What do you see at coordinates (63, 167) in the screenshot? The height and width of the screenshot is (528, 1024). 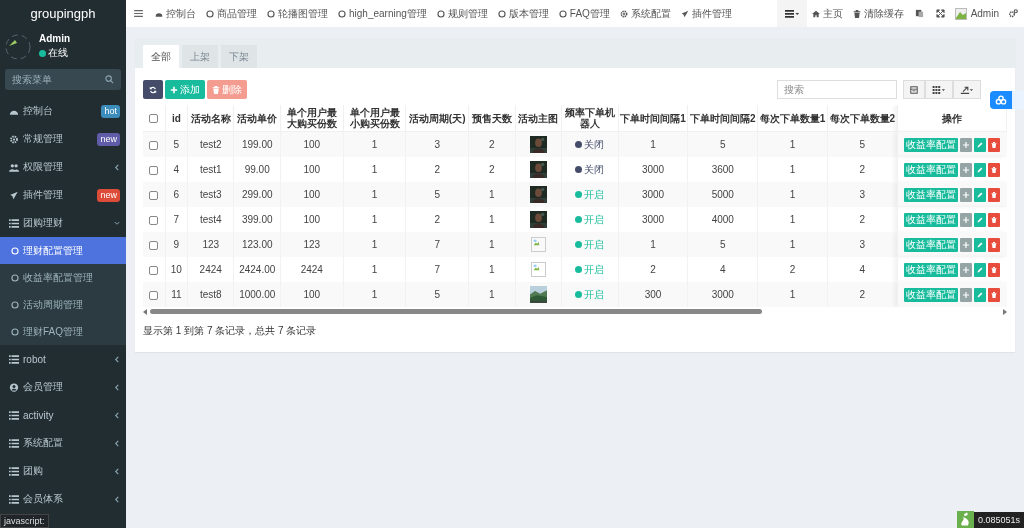 I see `menu-item: 权限管理` at bounding box center [63, 167].